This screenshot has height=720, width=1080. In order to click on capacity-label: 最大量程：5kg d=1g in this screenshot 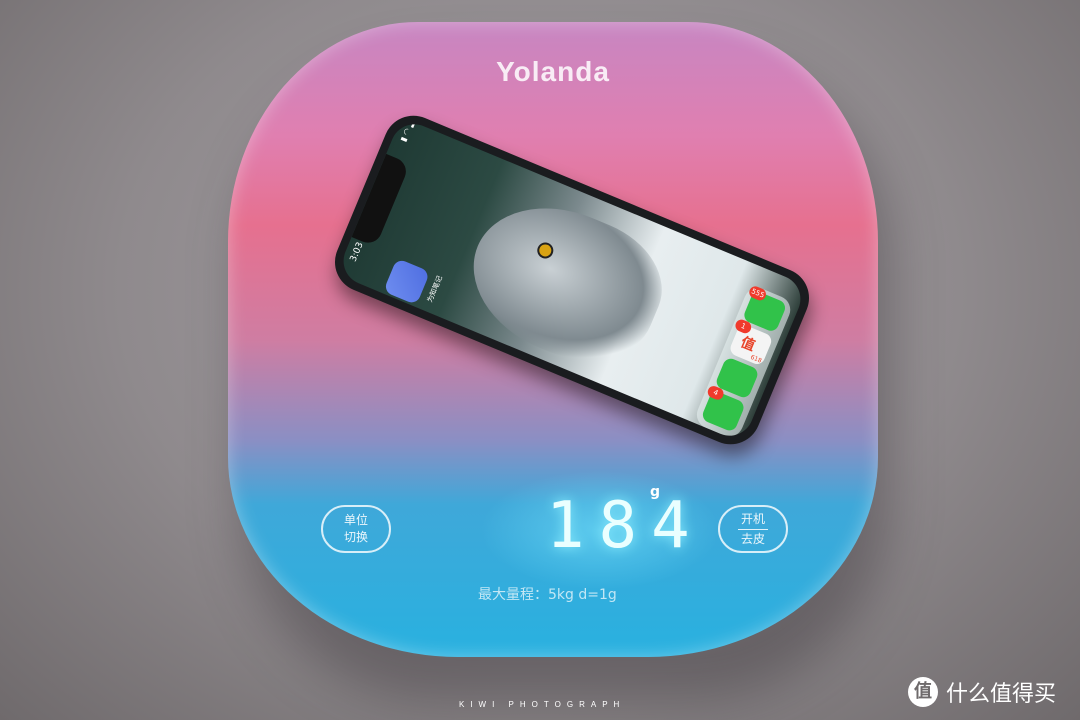, I will do `click(547, 595)`.